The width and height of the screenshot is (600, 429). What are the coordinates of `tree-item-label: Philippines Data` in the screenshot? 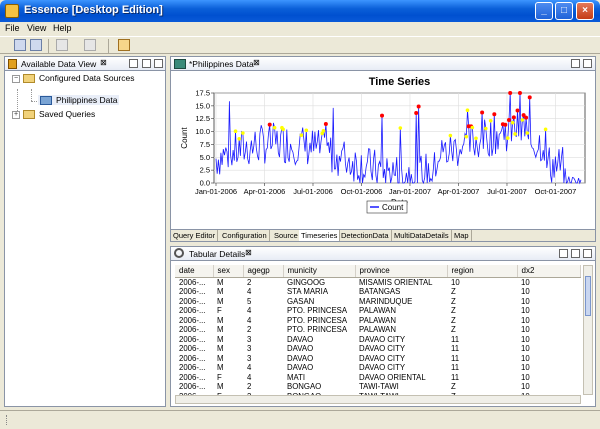 It's located at (87, 100).